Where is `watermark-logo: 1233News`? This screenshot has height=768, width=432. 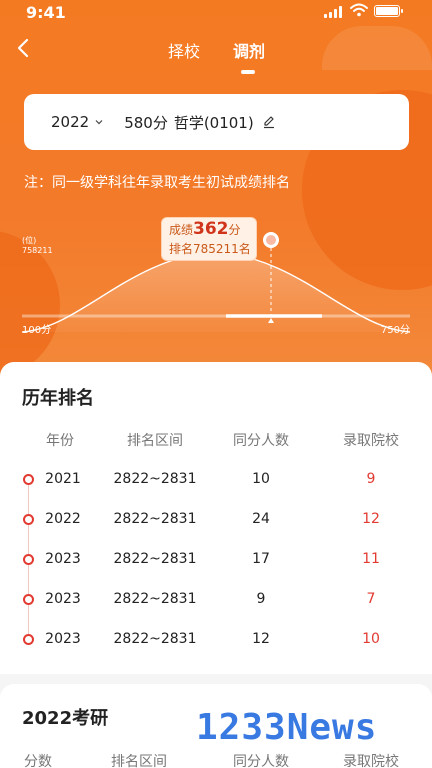 watermark-logo: 1233News is located at coordinates (287, 727).